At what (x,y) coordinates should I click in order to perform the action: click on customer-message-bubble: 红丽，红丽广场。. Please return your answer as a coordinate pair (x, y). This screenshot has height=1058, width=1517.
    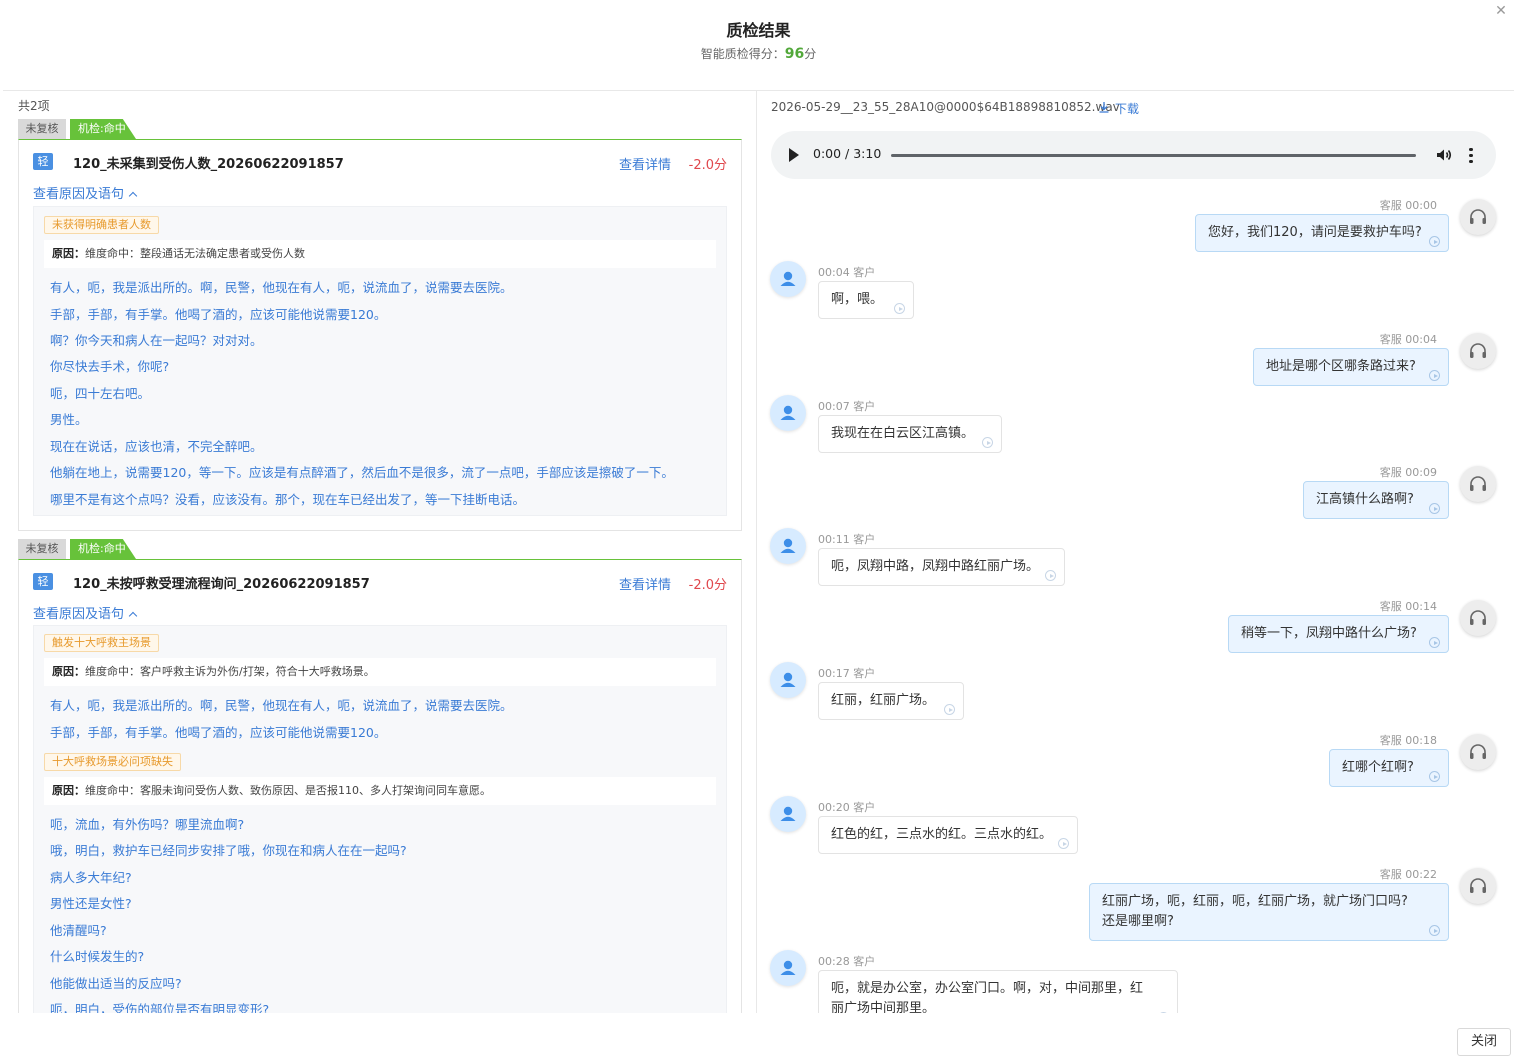
    Looking at the image, I should click on (891, 701).